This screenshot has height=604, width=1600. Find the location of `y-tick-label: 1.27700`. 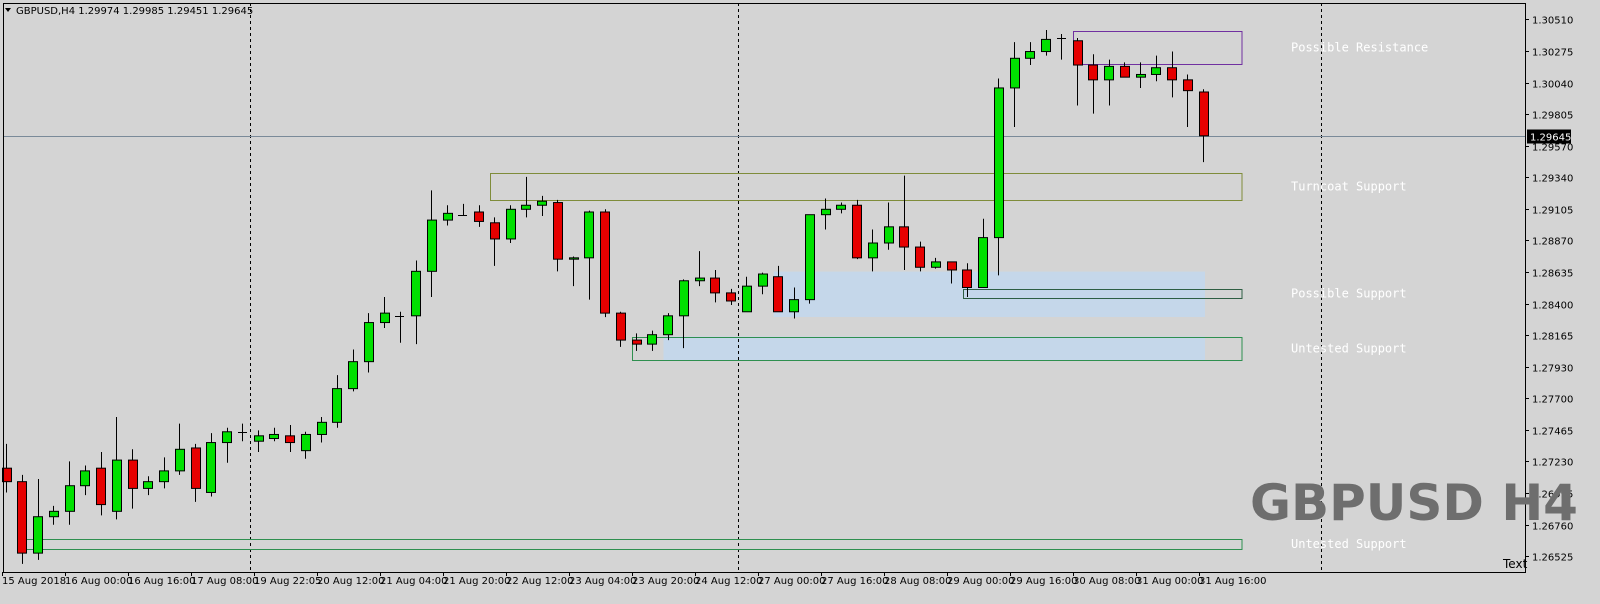

y-tick-label: 1.27700 is located at coordinates (1552, 400).